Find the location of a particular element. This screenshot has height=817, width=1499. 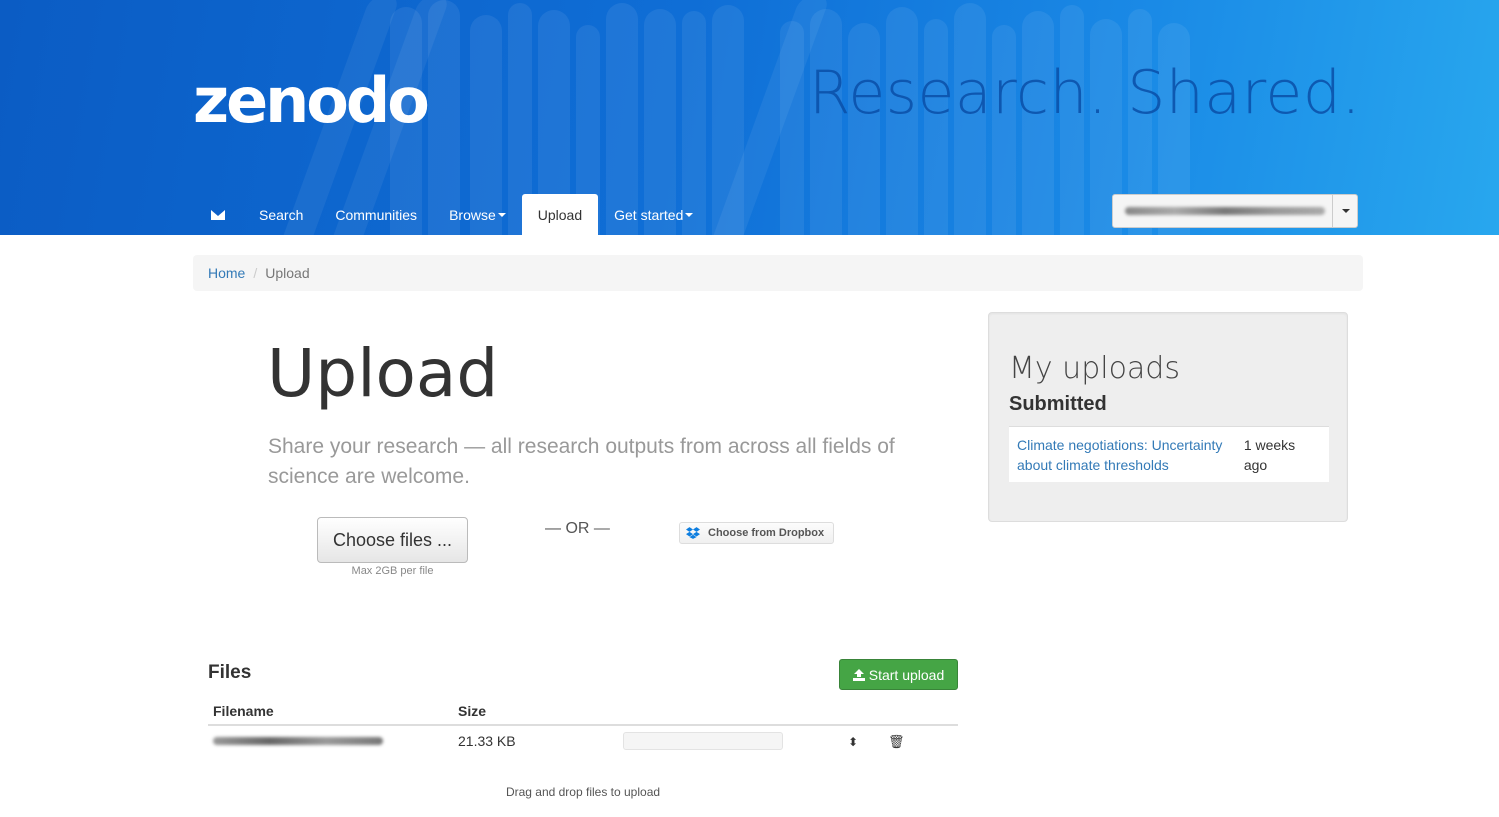

file-name-cell is located at coordinates (330, 740).